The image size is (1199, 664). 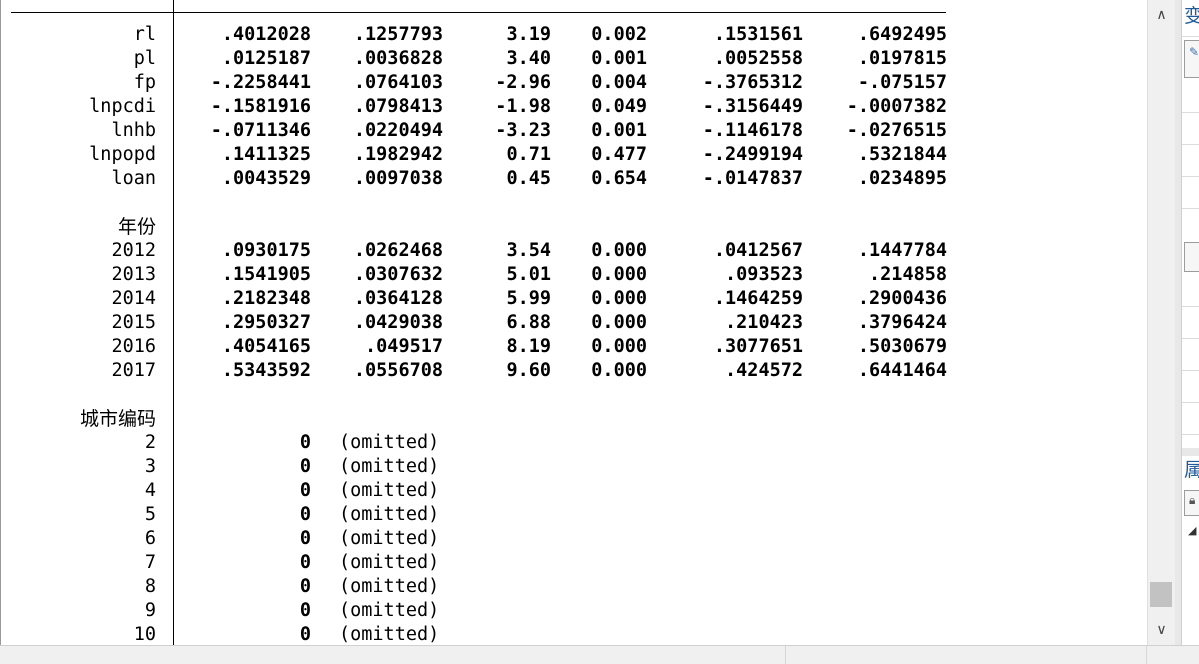 What do you see at coordinates (523, 82) in the screenshot?
I see `cell-t-stat: -2.96` at bounding box center [523, 82].